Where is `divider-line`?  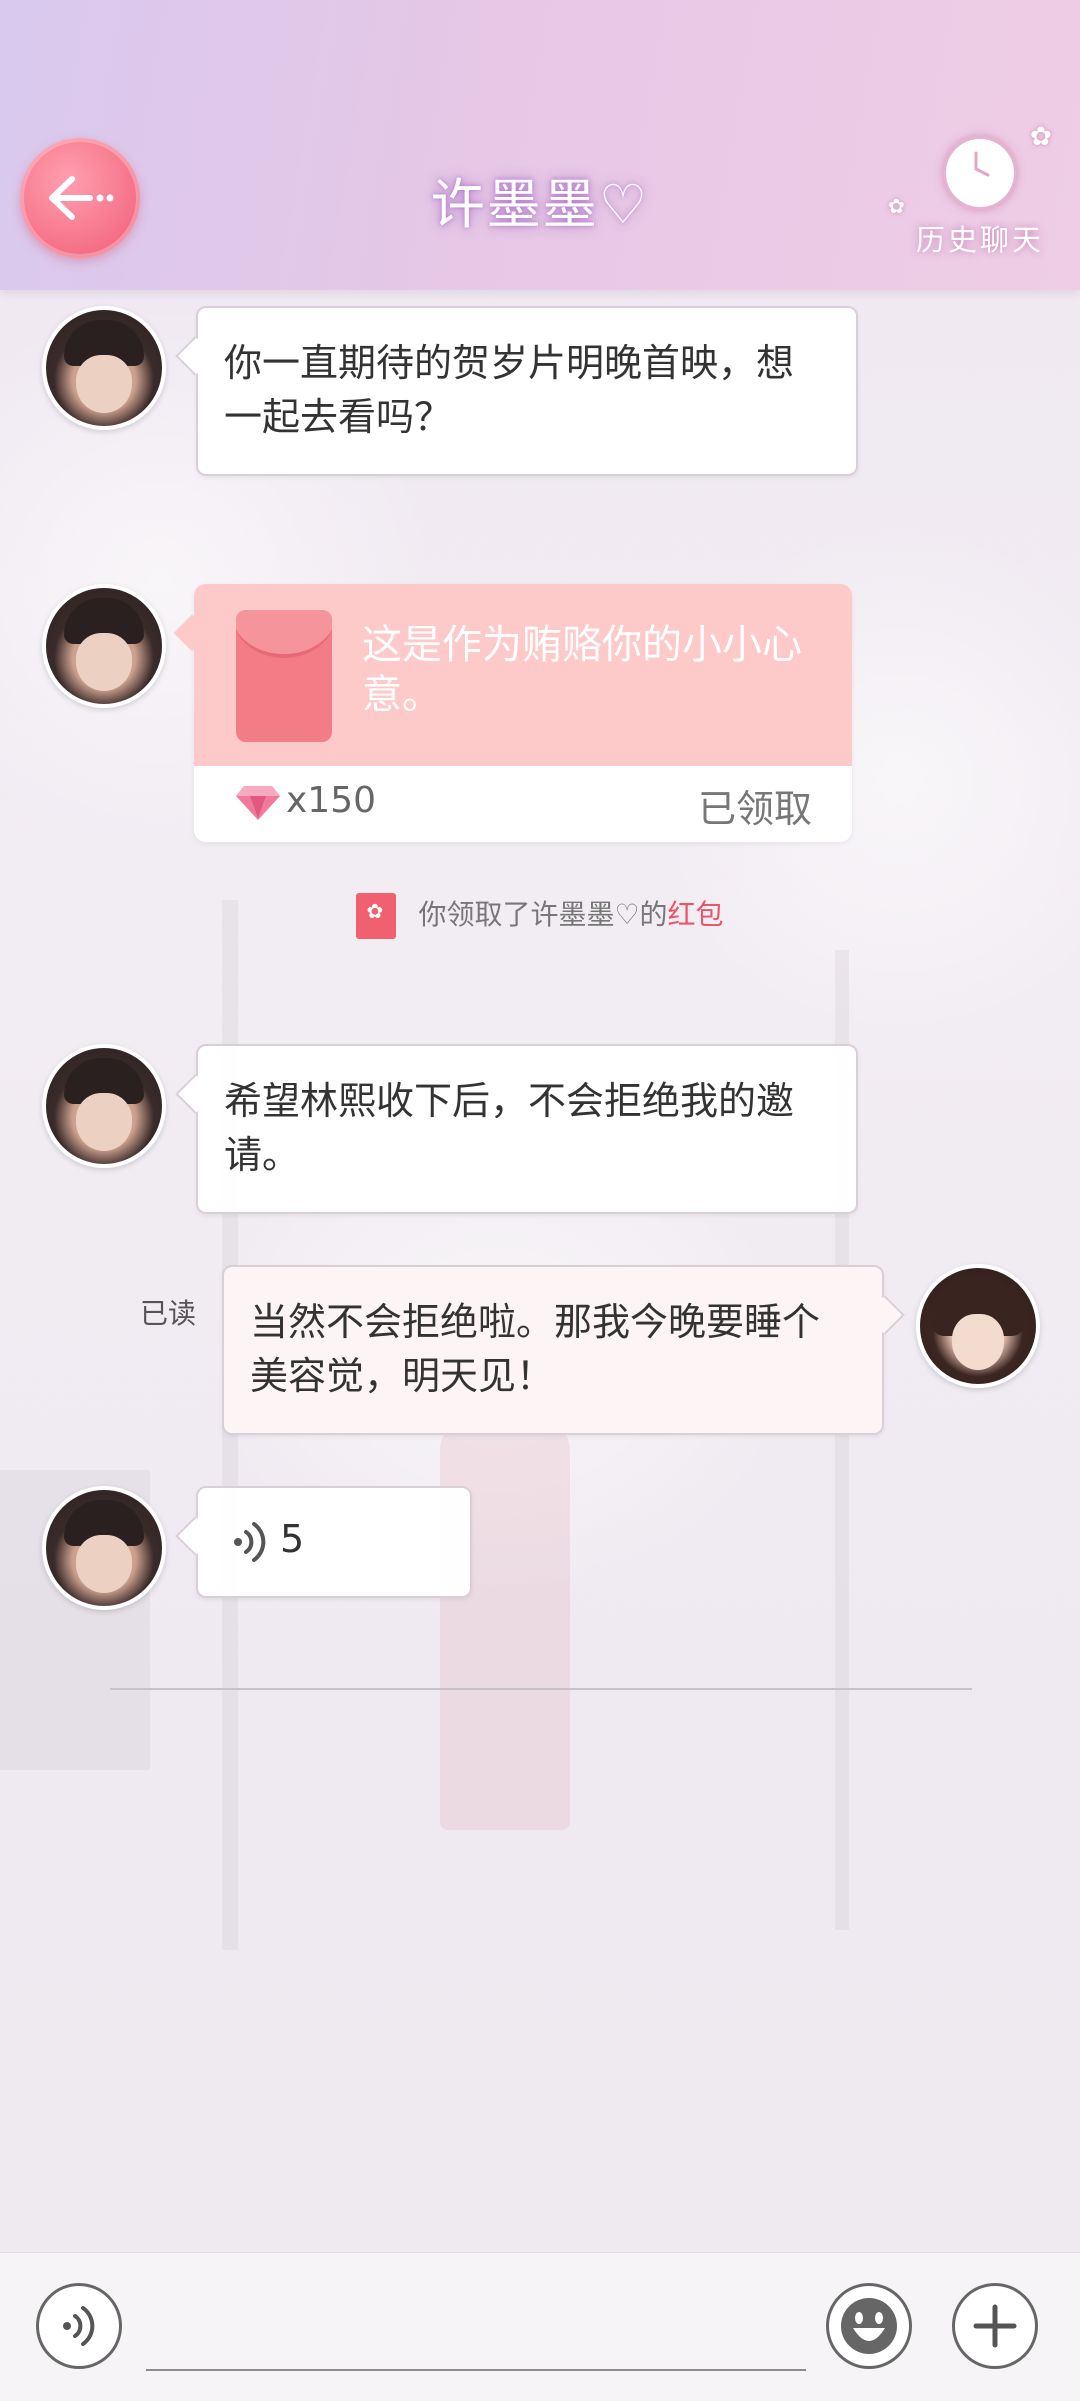 divider-line is located at coordinates (541, 1689).